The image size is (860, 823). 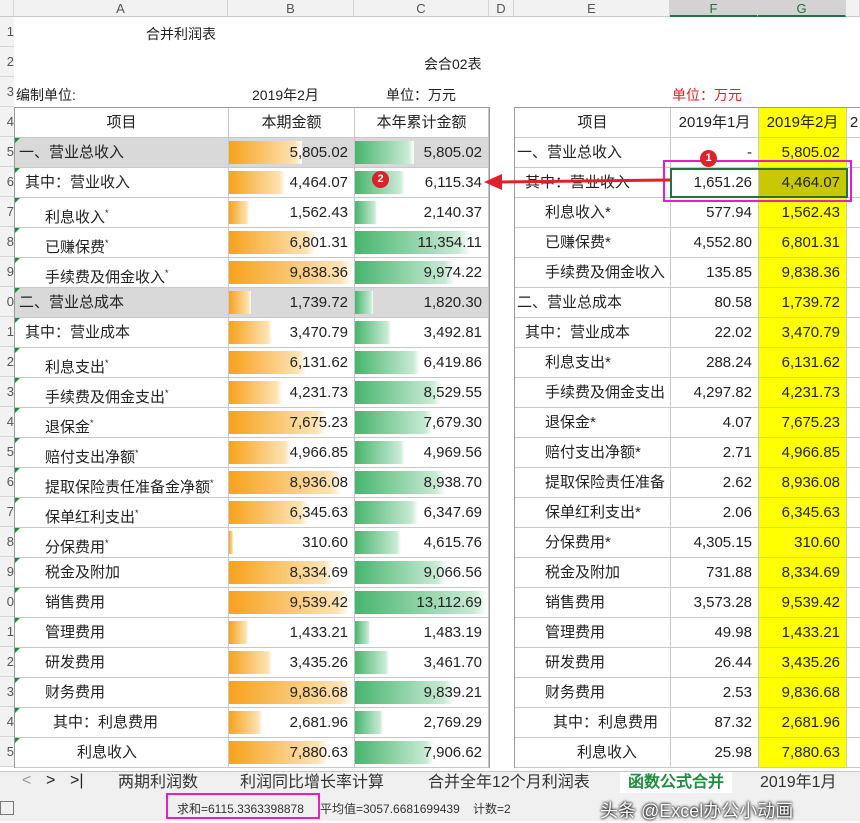 I want to click on feb-amount-cell: 6,131.62, so click(x=803, y=363).